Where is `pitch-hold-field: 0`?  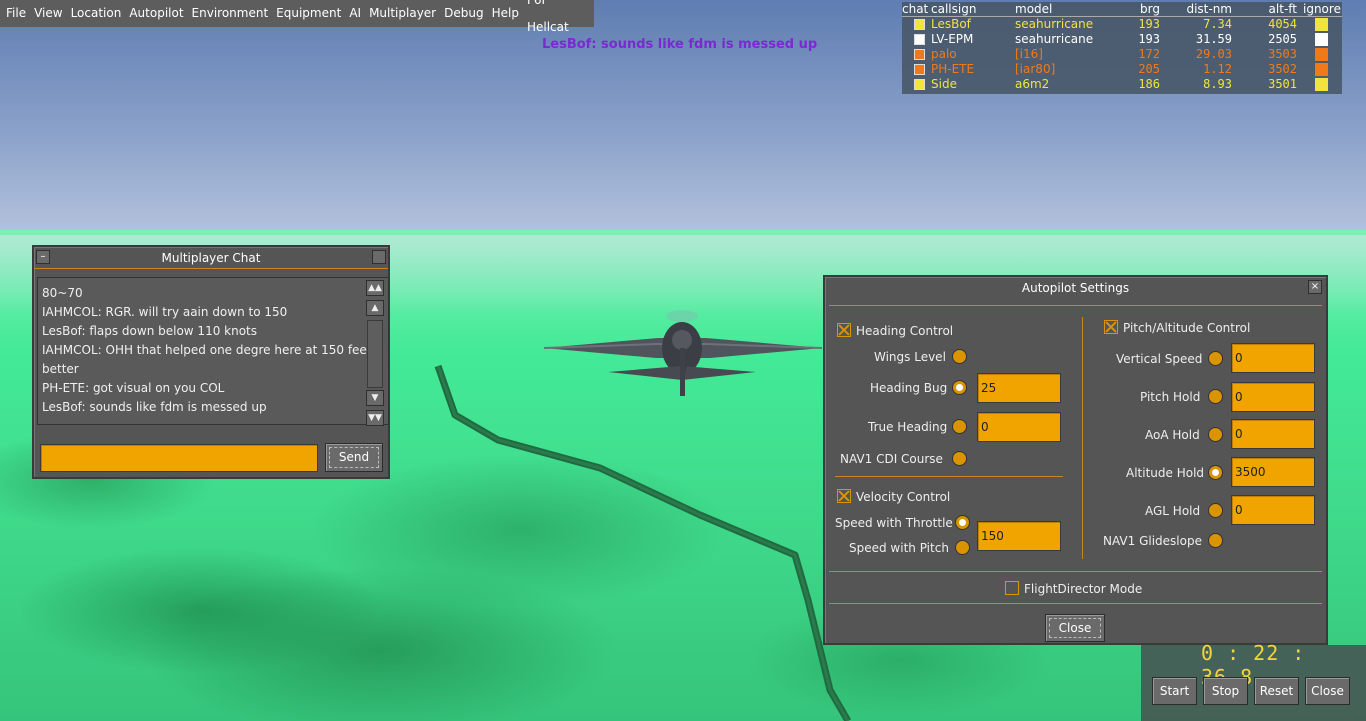 pitch-hold-field: 0 is located at coordinates (1273, 397).